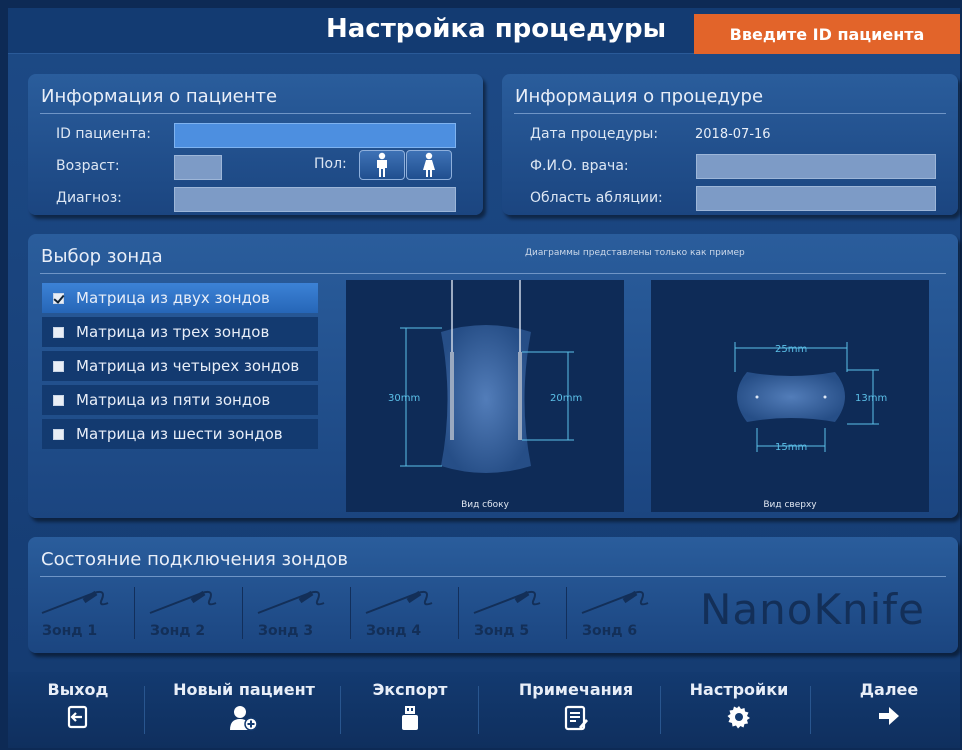 The image size is (962, 750). I want to click on exit-label: Выход, so click(78, 689).